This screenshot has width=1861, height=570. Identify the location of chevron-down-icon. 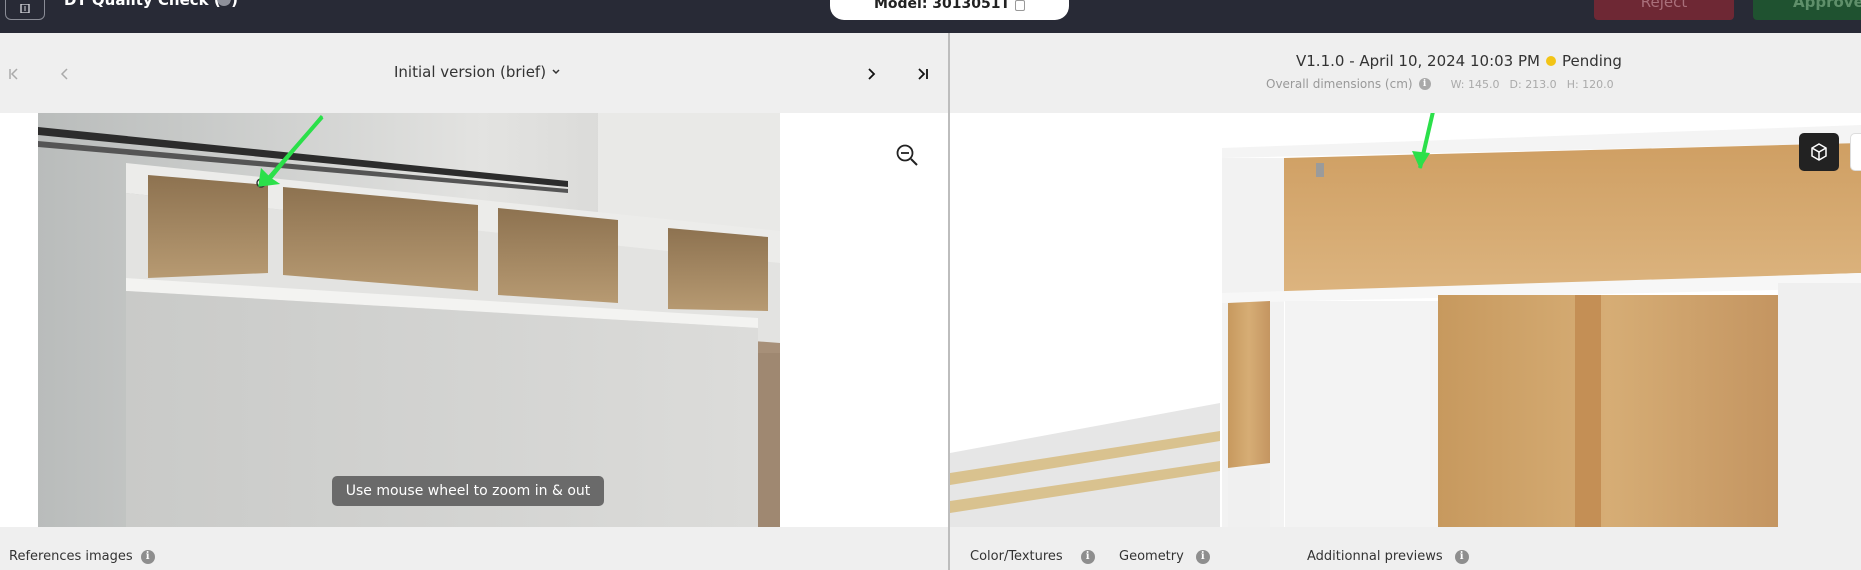
(556, 72).